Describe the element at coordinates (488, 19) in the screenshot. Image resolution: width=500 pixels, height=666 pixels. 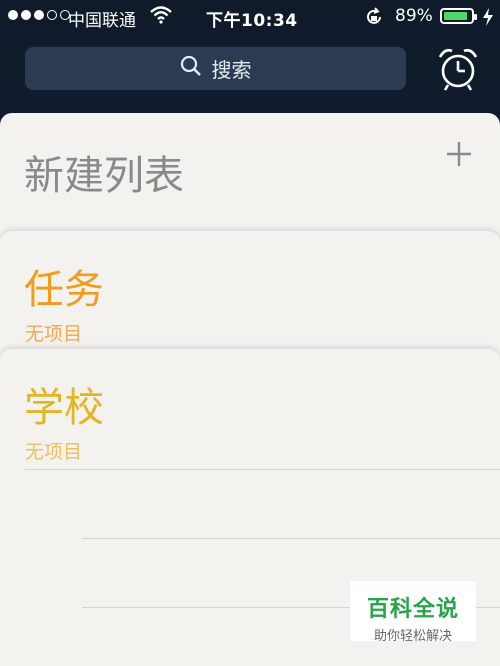
I see `charging-icon` at that location.